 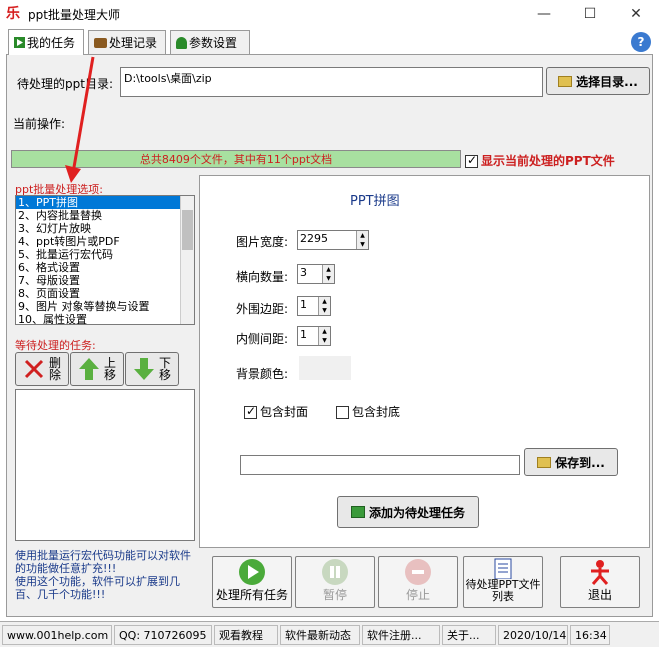 I want to click on tab-records-label: 处理记录, so click(x=133, y=43).